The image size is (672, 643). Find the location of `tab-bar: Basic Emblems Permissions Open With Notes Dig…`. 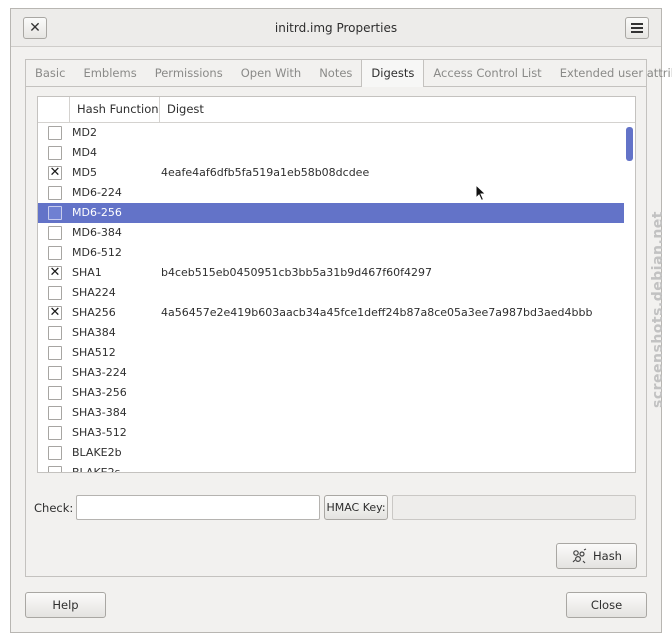

tab-bar: Basic Emblems Permissions Open With Notes Dig… is located at coordinates (349, 73).